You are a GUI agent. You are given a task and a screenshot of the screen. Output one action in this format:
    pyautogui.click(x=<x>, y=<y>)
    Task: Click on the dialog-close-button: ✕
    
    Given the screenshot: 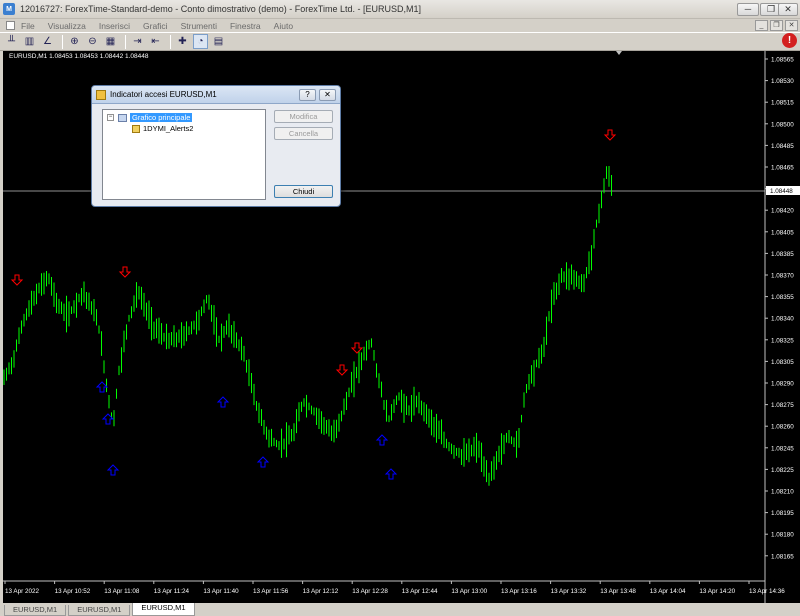 What is the action you would take?
    pyautogui.click(x=327, y=95)
    